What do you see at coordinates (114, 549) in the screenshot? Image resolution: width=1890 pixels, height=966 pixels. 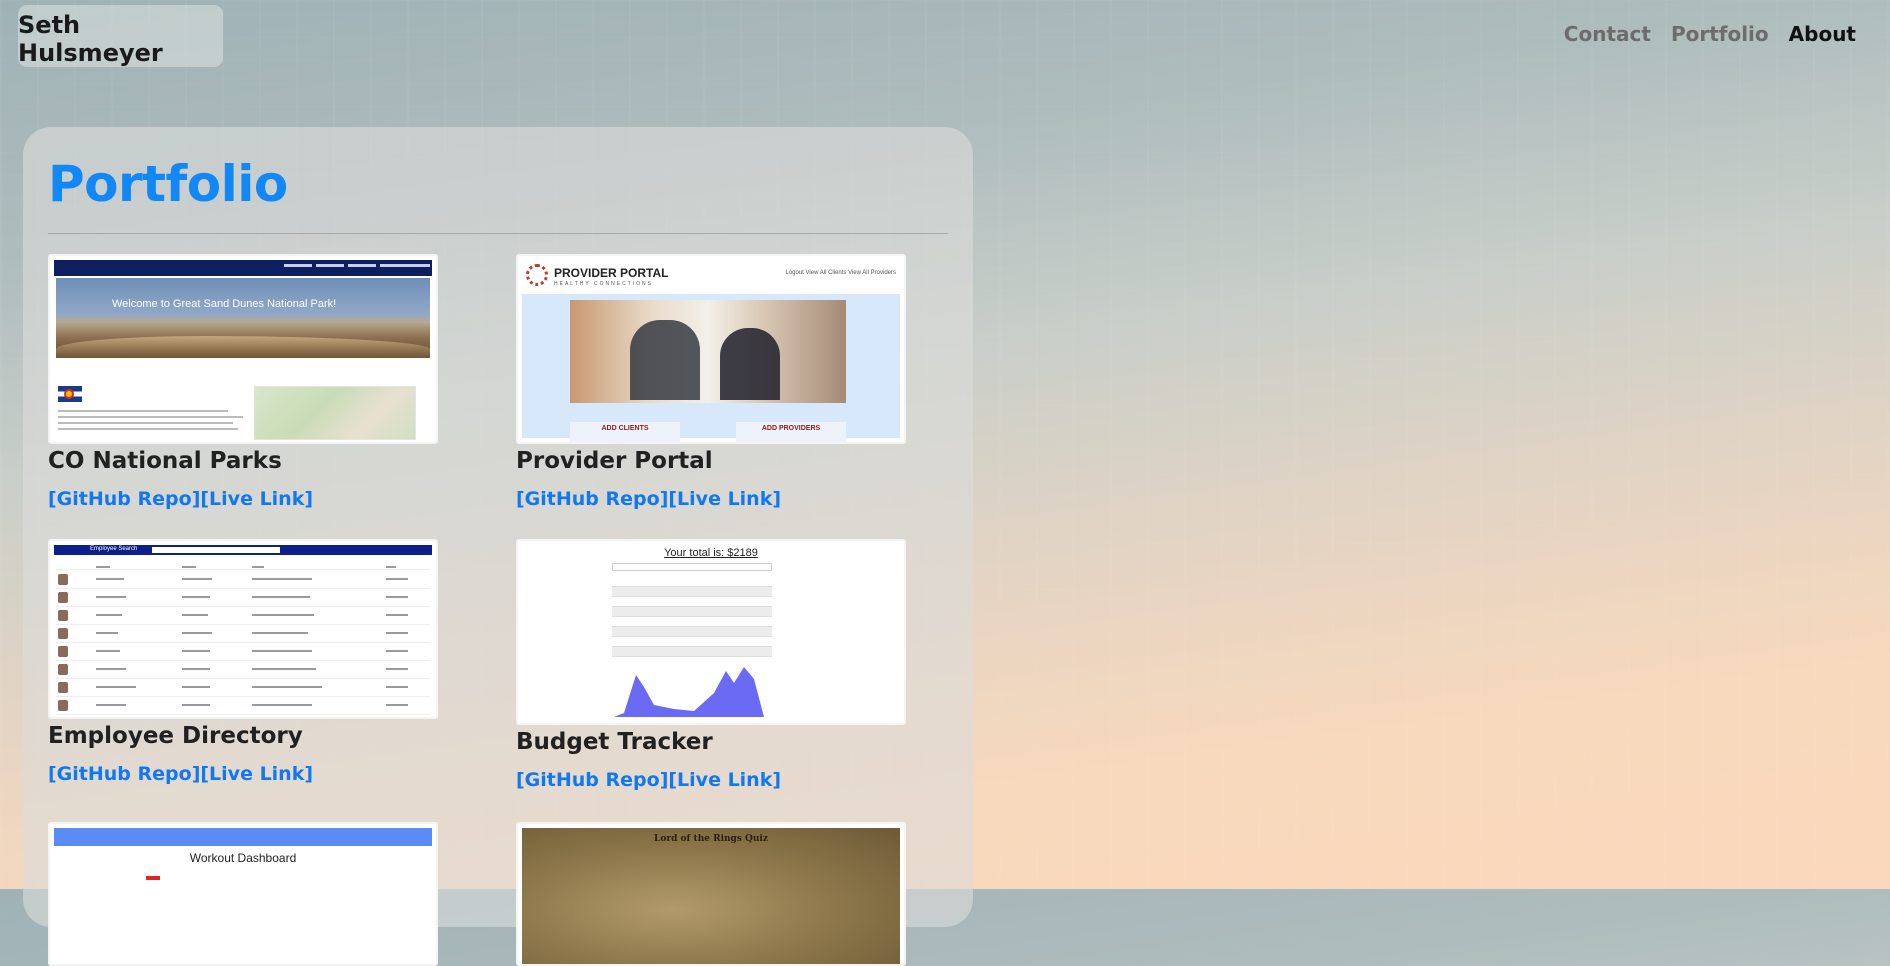 I see `thumb-title: Employee Search` at bounding box center [114, 549].